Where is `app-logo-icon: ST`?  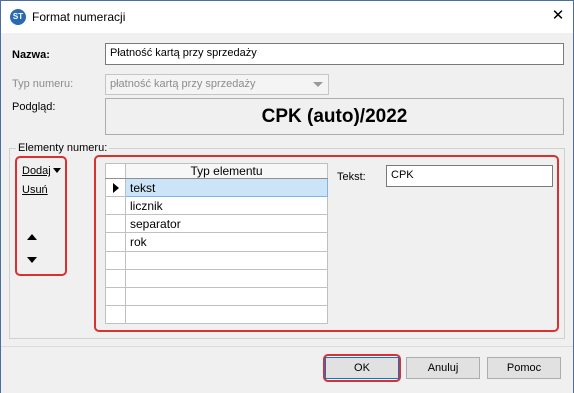 app-logo-icon: ST is located at coordinates (18, 17).